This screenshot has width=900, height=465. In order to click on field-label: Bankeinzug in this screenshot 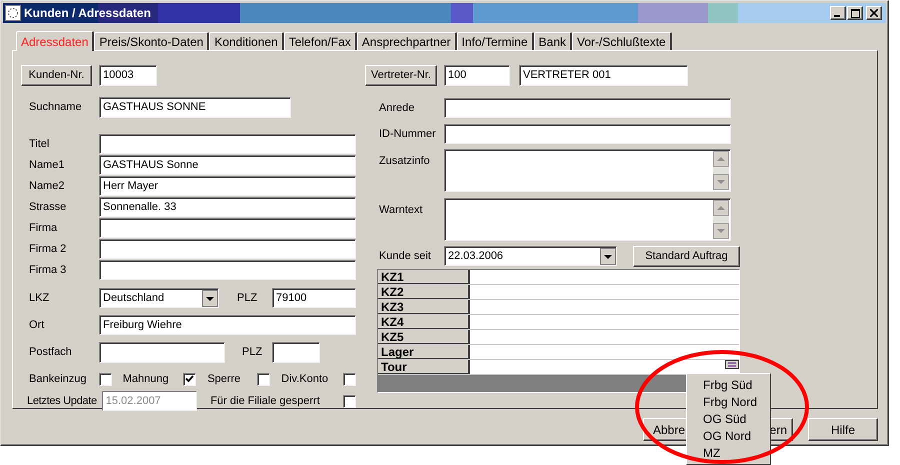, I will do `click(57, 379)`.